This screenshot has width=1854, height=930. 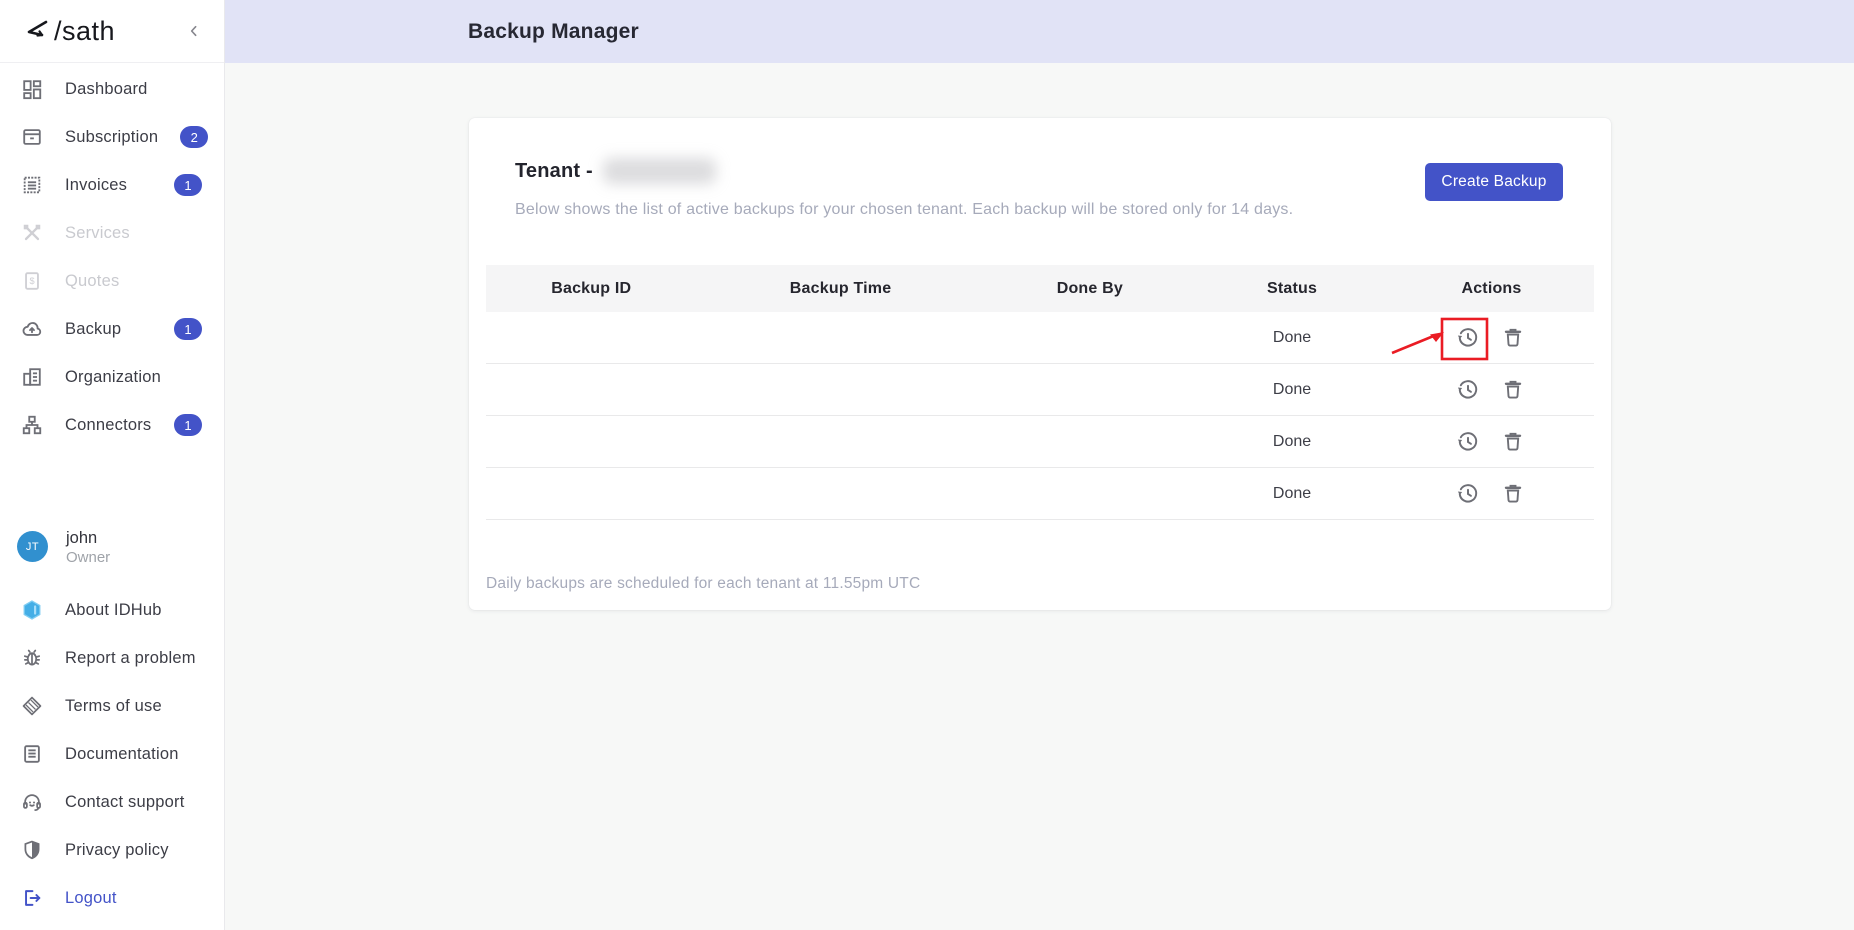 I want to click on sidebar-item-label: About IDHub, so click(x=113, y=609).